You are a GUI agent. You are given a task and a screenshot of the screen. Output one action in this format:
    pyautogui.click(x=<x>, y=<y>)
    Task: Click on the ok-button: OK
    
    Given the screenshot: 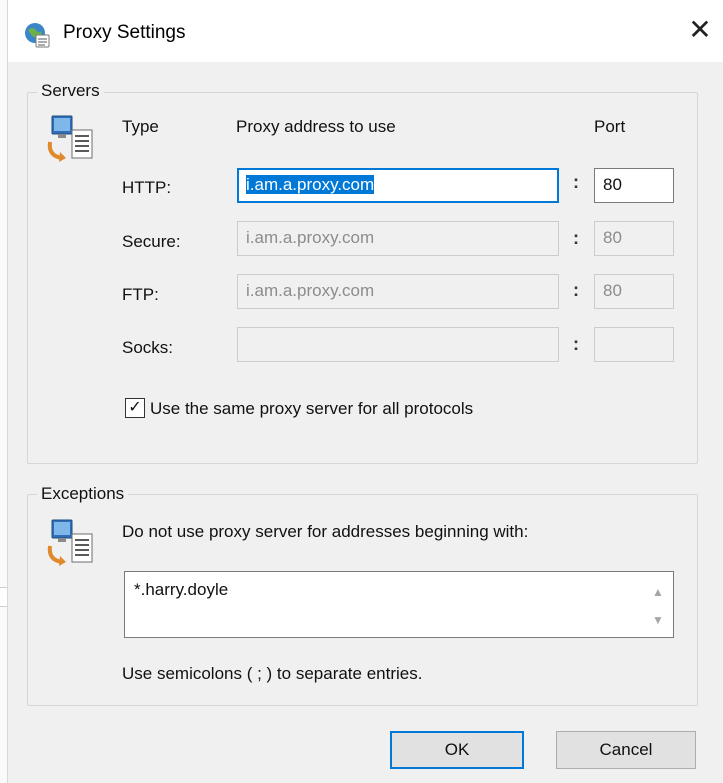 What is the action you would take?
    pyautogui.click(x=457, y=750)
    